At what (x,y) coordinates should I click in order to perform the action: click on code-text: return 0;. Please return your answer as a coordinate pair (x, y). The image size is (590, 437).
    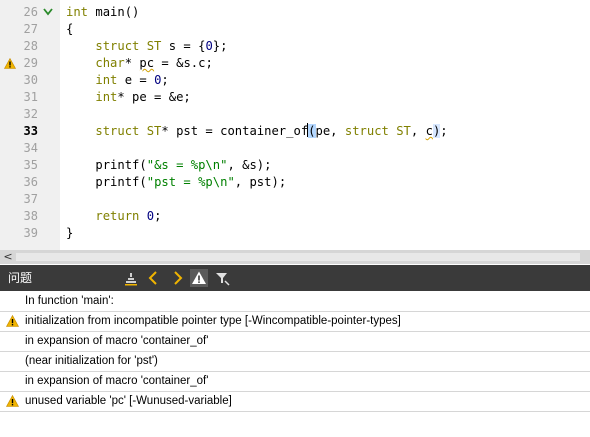
    Looking at the image, I should click on (128, 216).